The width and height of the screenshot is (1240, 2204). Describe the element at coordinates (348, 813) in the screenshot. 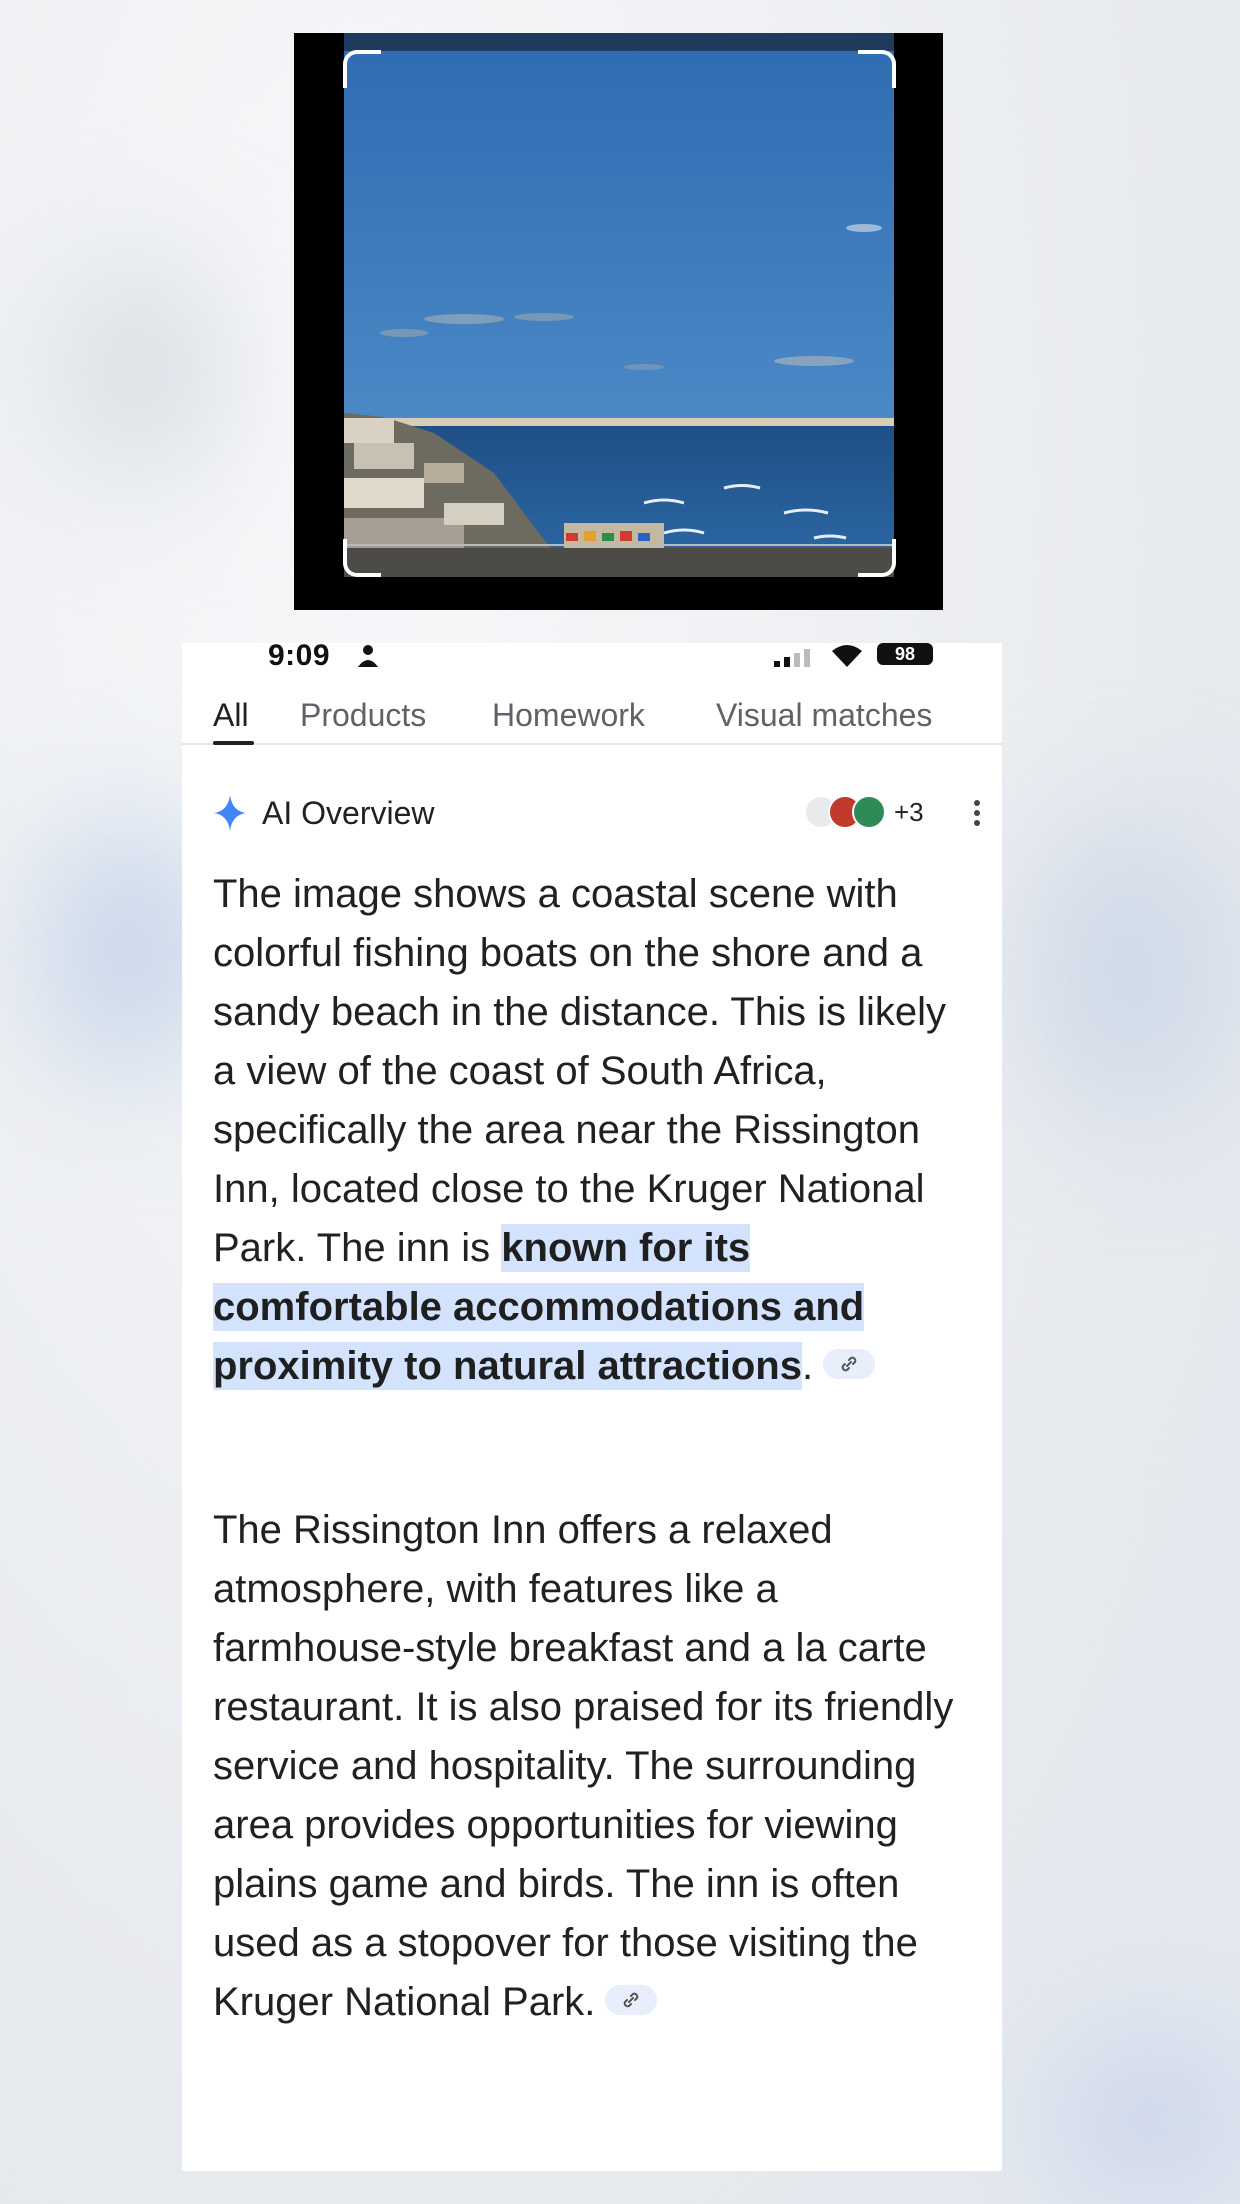

I see `ai-overview-title: AI Overview` at that location.